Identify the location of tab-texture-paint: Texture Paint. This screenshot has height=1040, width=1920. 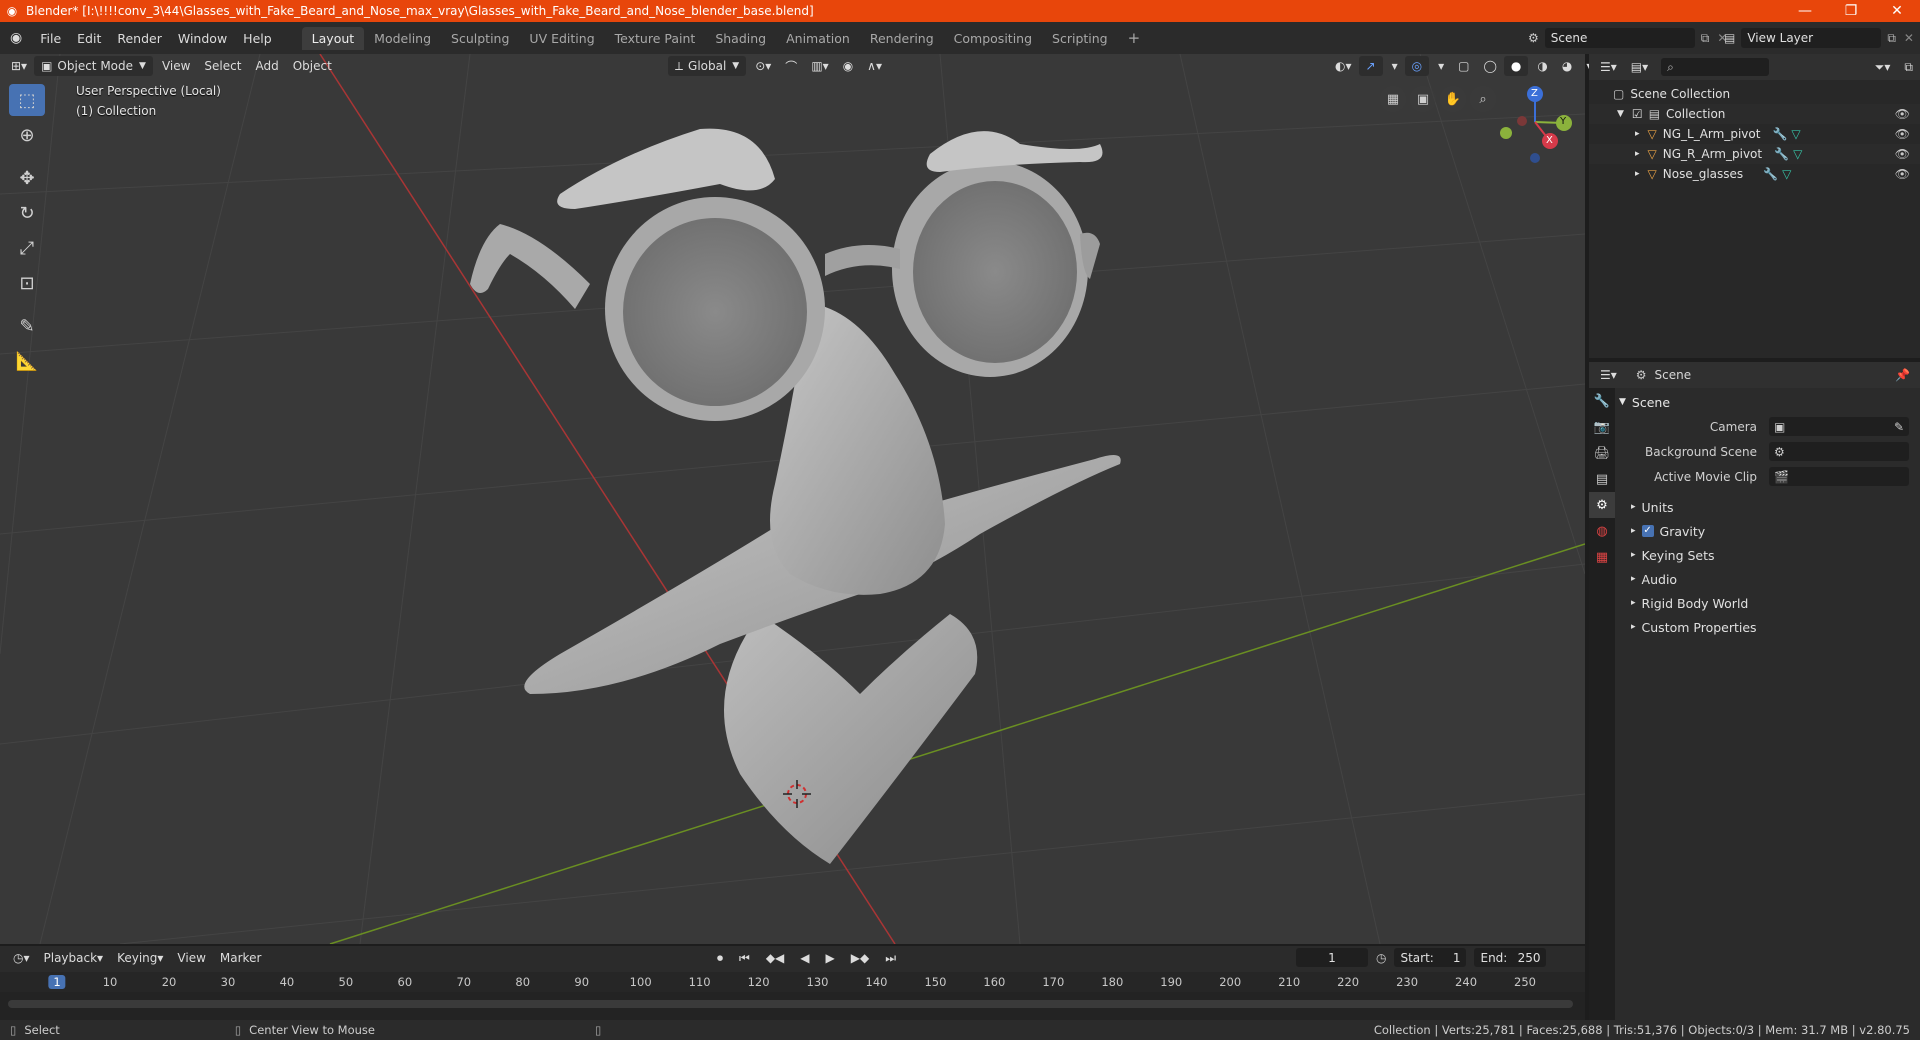
(655, 38).